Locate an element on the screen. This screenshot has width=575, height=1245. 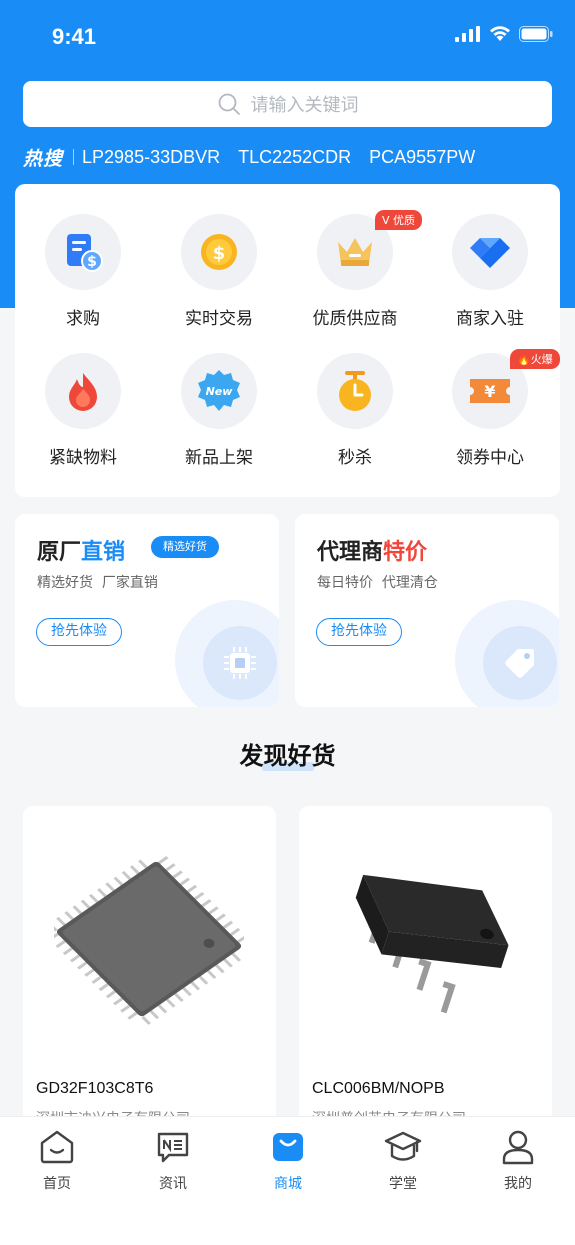
quality-badge: V 优质 is located at coordinates (399, 220).